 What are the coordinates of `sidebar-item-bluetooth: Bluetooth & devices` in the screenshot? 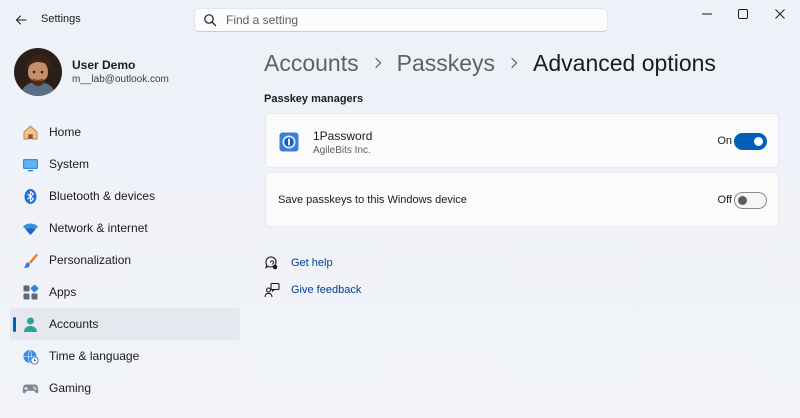 It's located at (125, 196).